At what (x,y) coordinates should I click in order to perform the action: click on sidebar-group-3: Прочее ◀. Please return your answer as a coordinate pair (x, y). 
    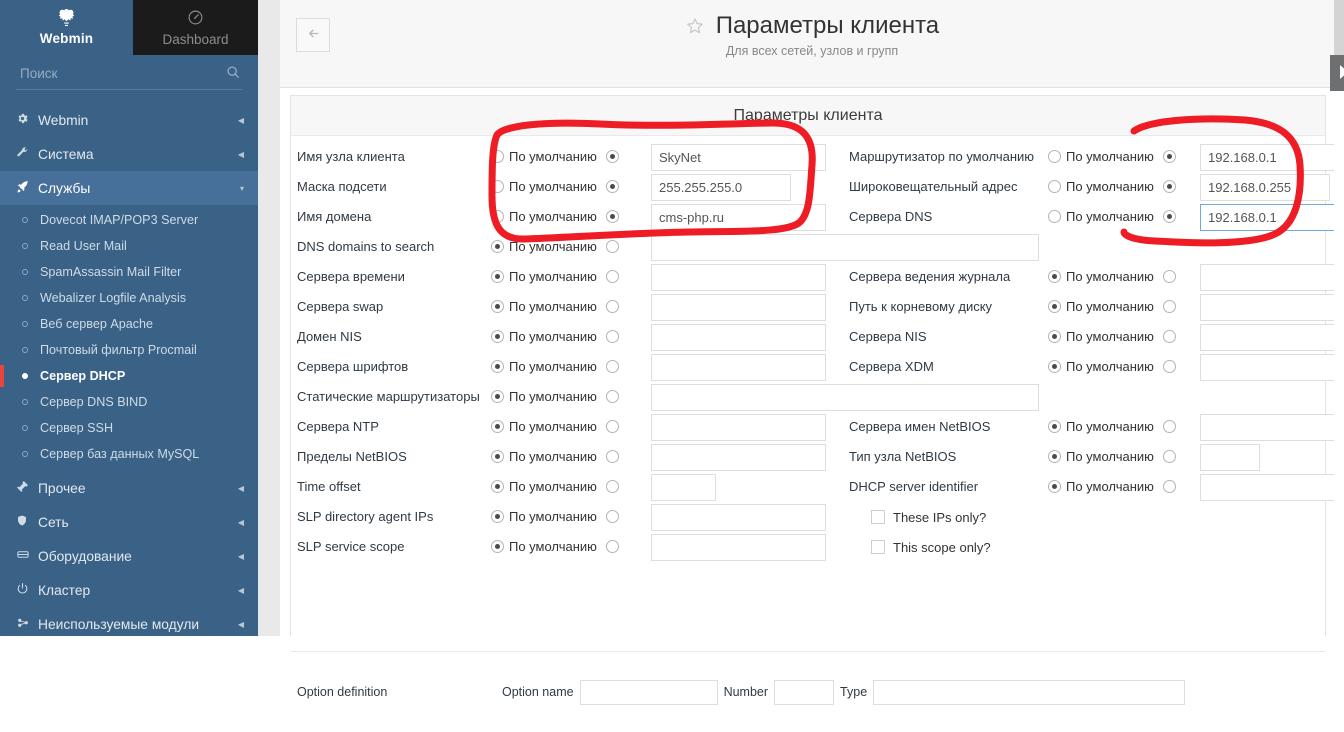
    Looking at the image, I should click on (129, 488).